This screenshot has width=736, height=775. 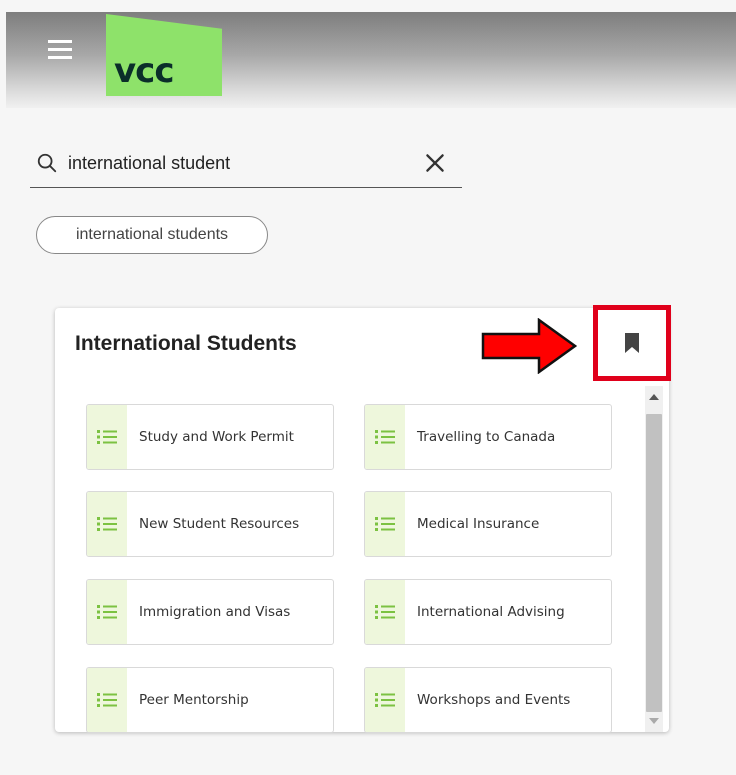 I want to click on tile-label: Travelling to Canada, so click(x=486, y=437).